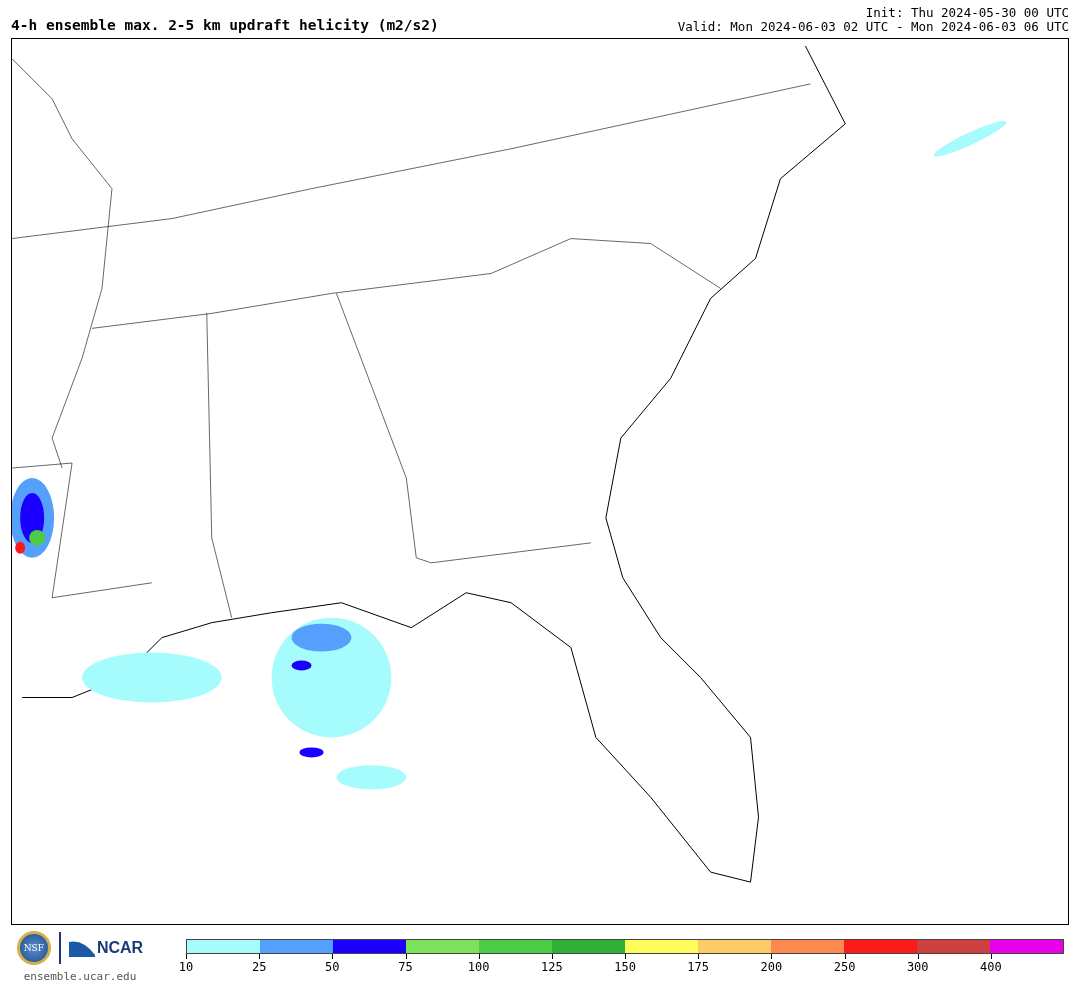  What do you see at coordinates (698, 967) in the screenshot?
I see `tick-label: 175` at bounding box center [698, 967].